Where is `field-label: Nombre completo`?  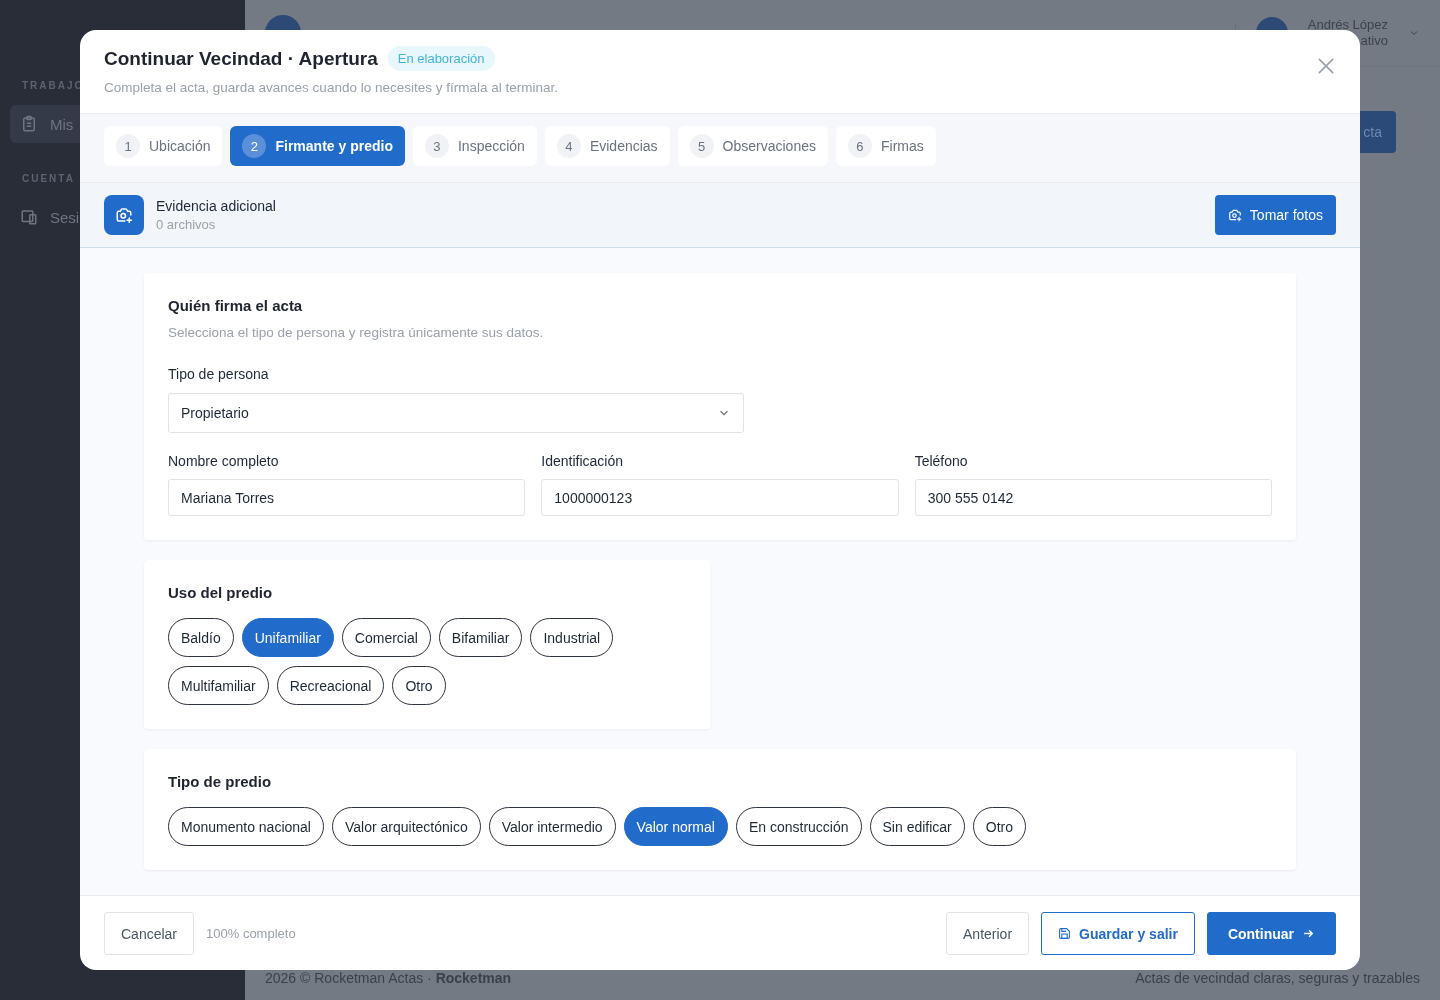
field-label: Nombre completo is located at coordinates (224, 461).